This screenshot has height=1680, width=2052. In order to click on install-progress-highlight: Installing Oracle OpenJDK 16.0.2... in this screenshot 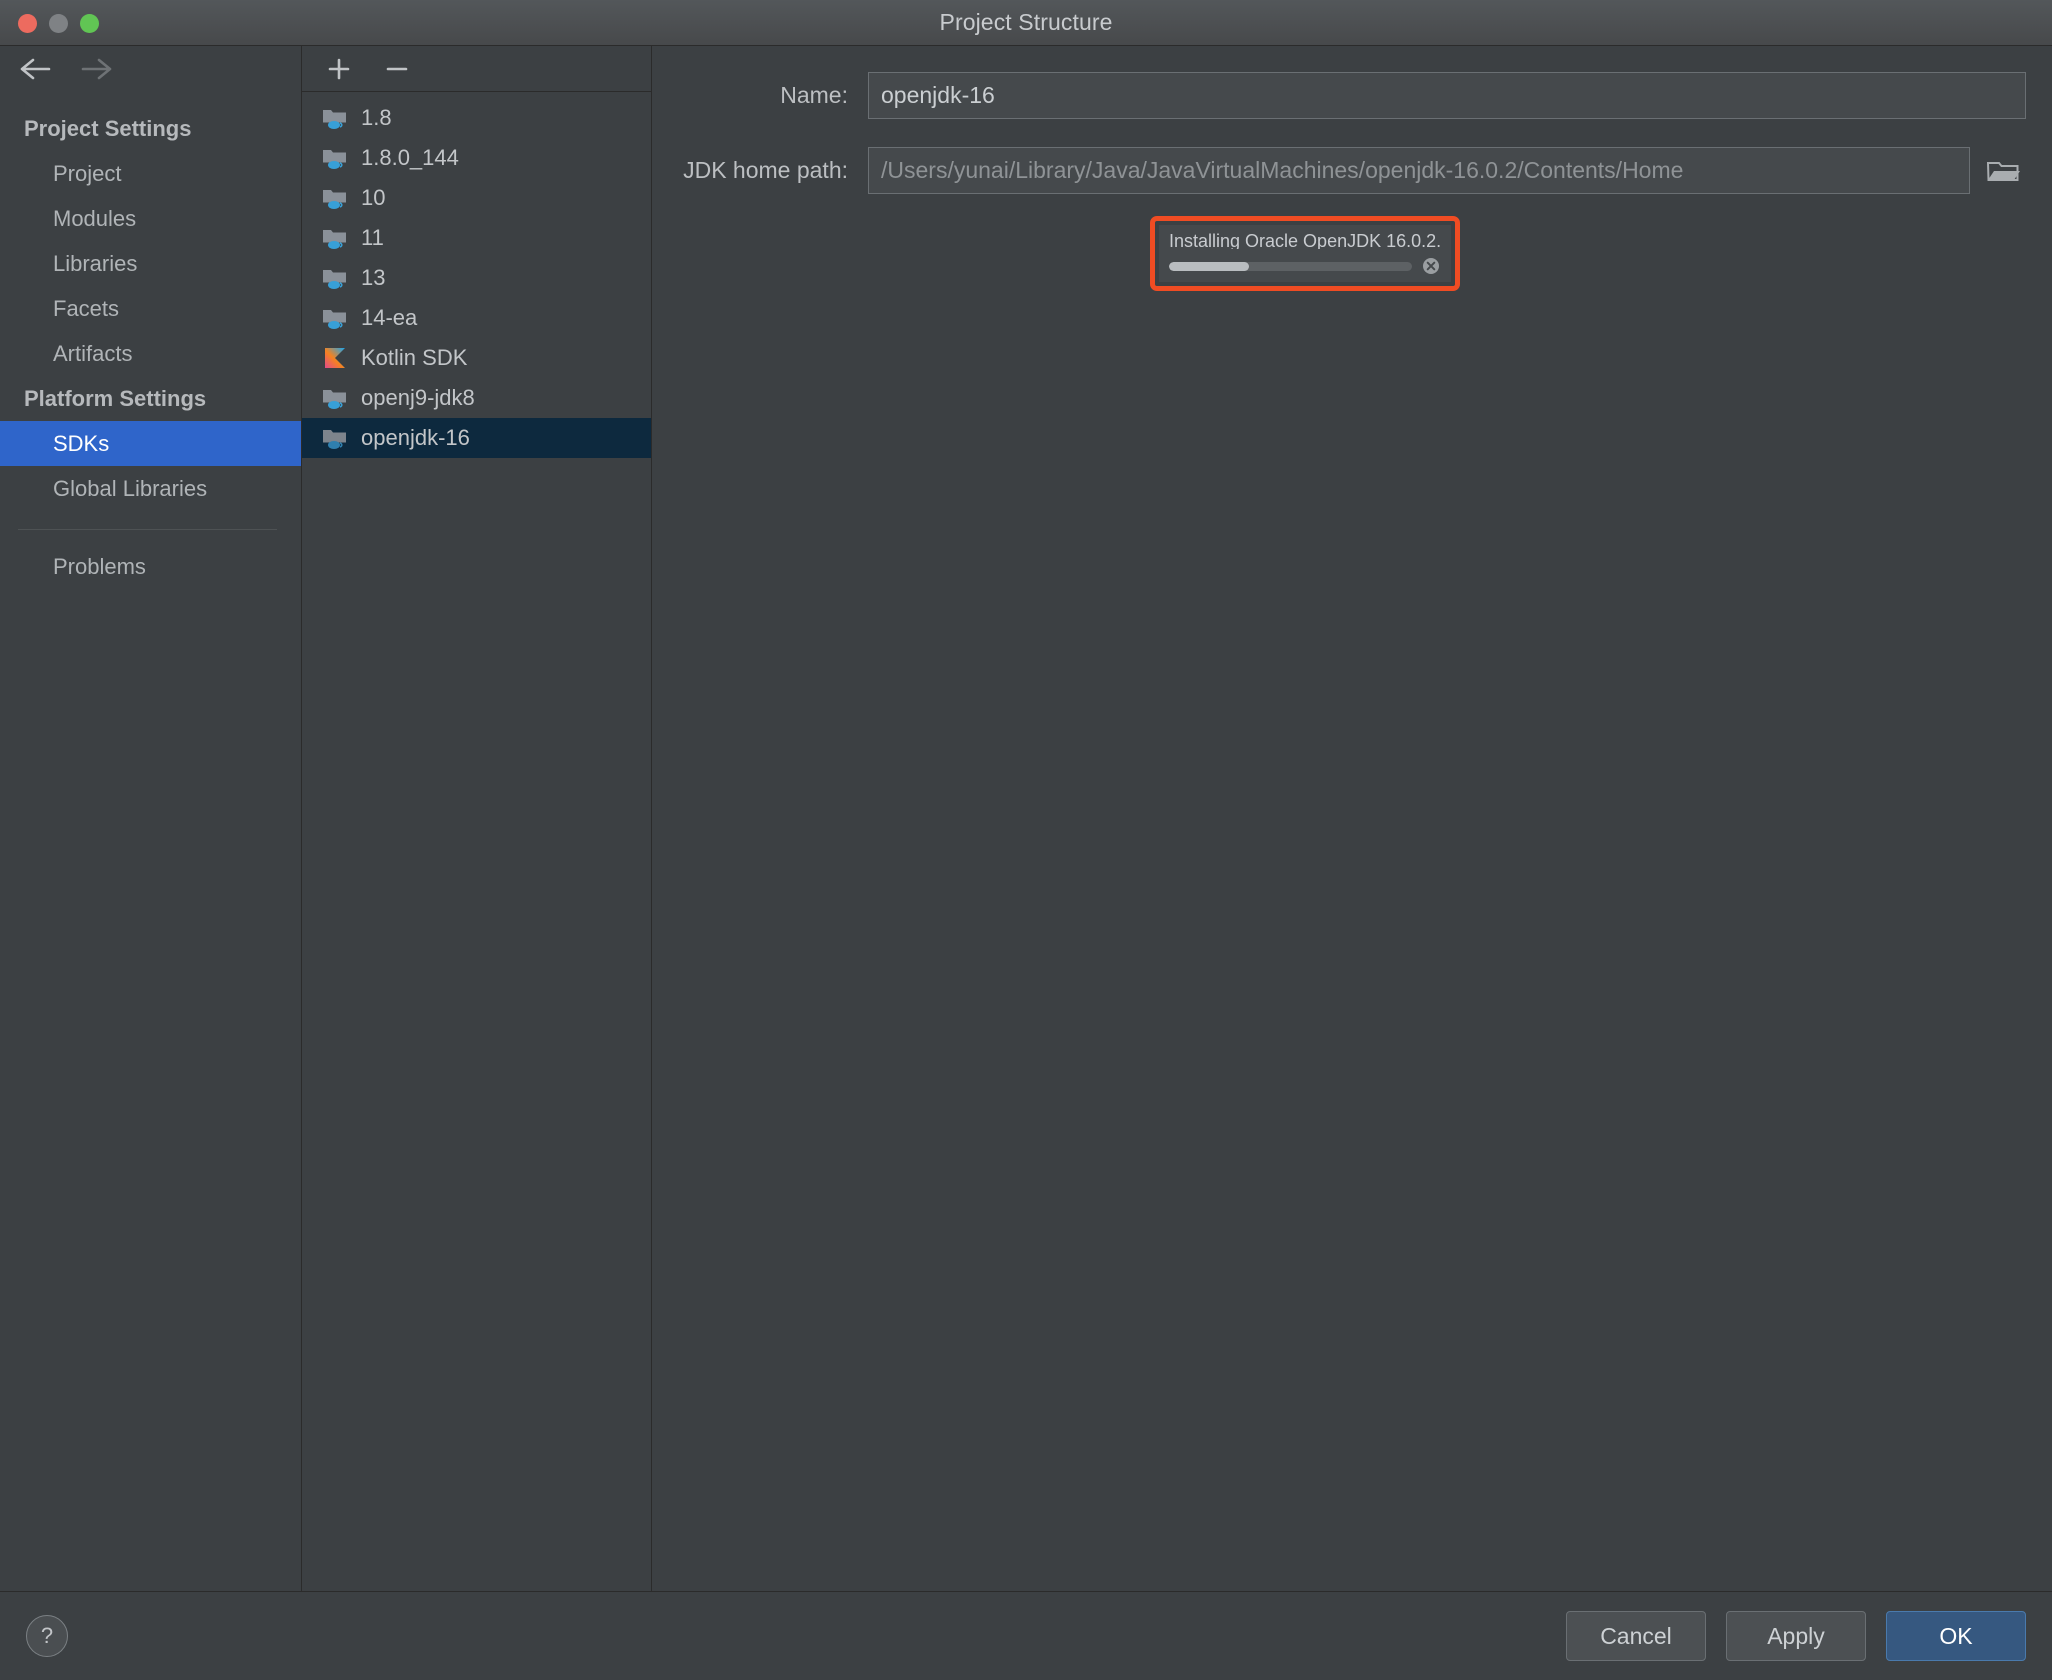, I will do `click(1305, 253)`.